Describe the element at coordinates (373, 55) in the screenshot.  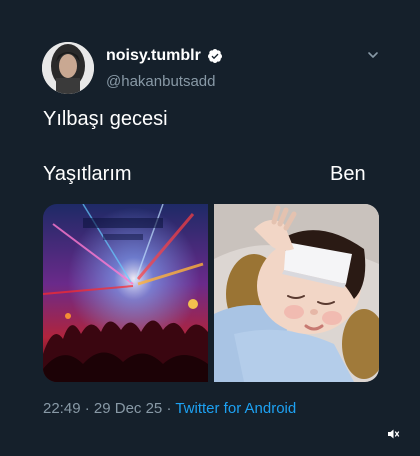
I see `chevron-down-icon` at that location.